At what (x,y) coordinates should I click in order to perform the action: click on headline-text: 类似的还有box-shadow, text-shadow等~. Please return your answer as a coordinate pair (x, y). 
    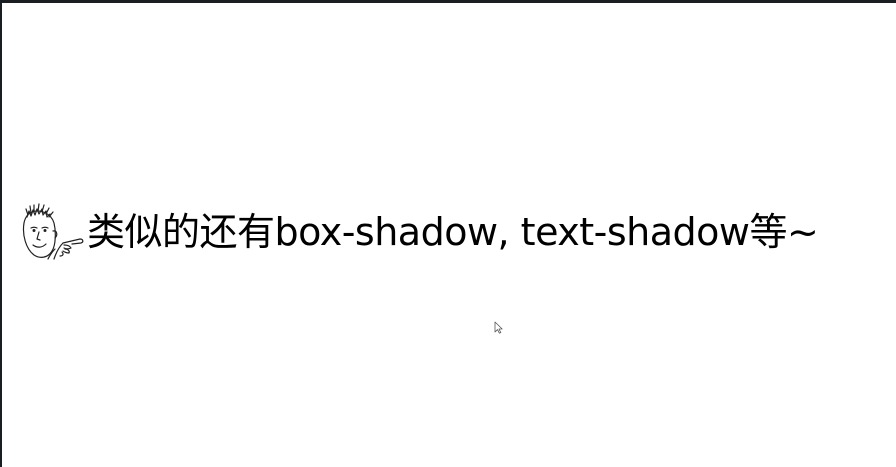
    Looking at the image, I should click on (453, 232).